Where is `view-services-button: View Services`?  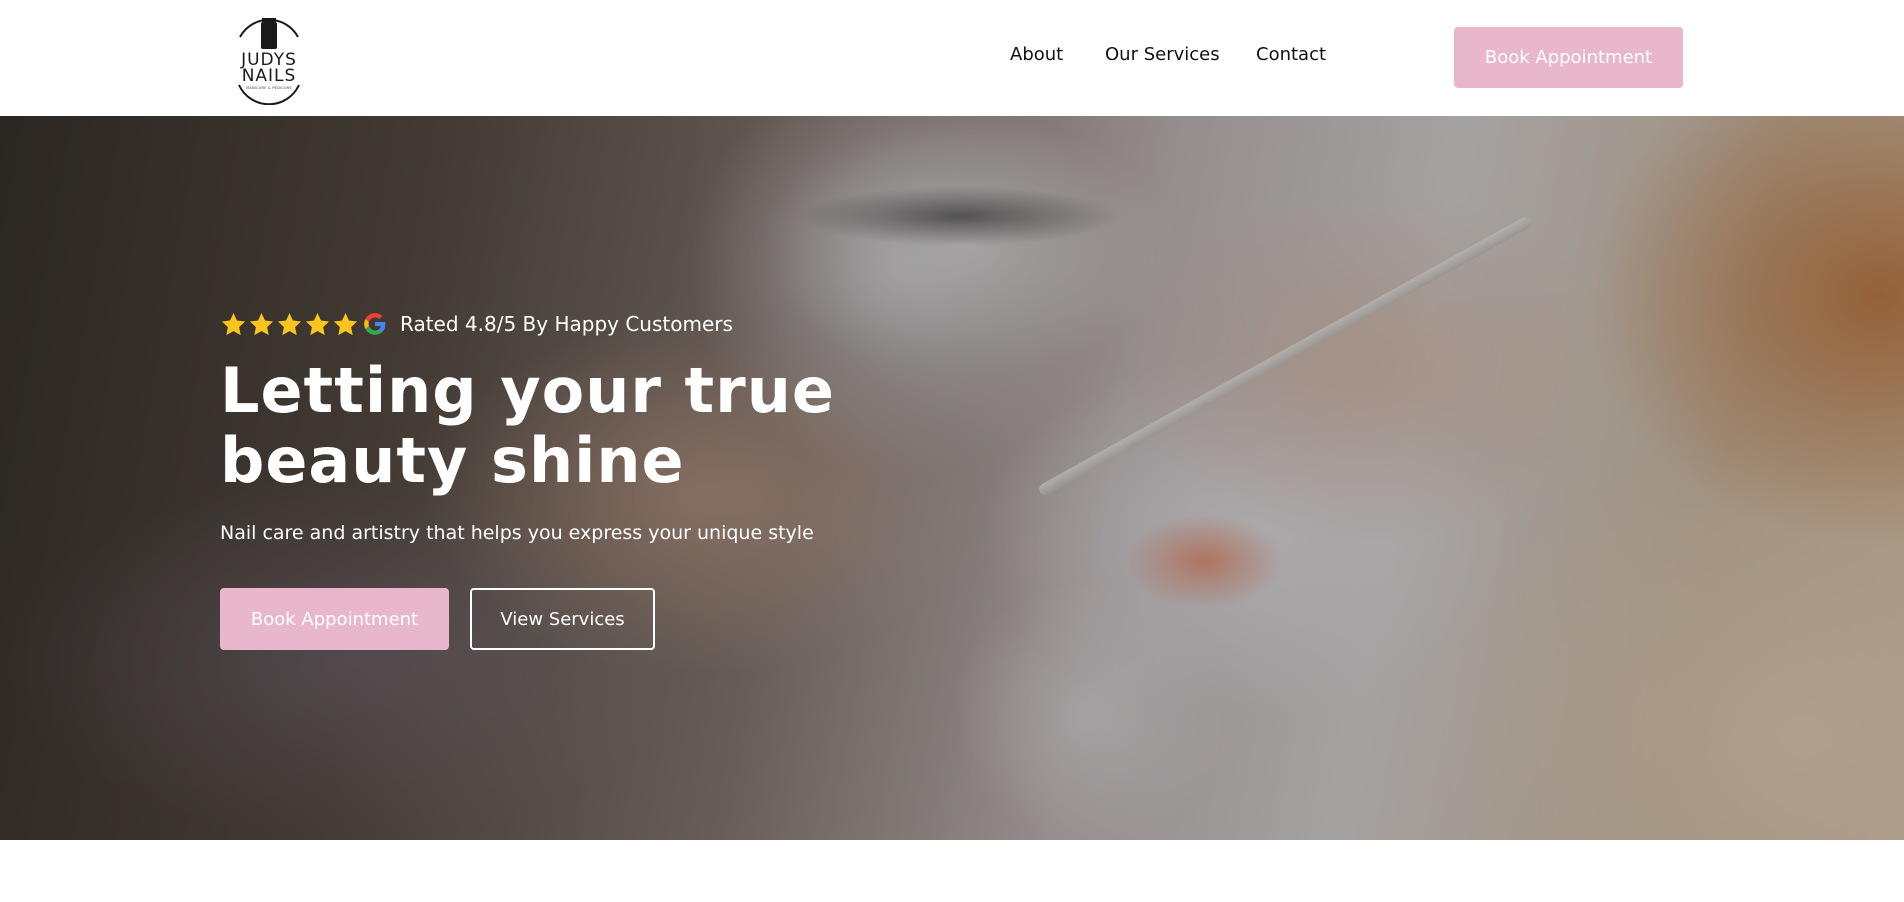 view-services-button: View Services is located at coordinates (562, 619).